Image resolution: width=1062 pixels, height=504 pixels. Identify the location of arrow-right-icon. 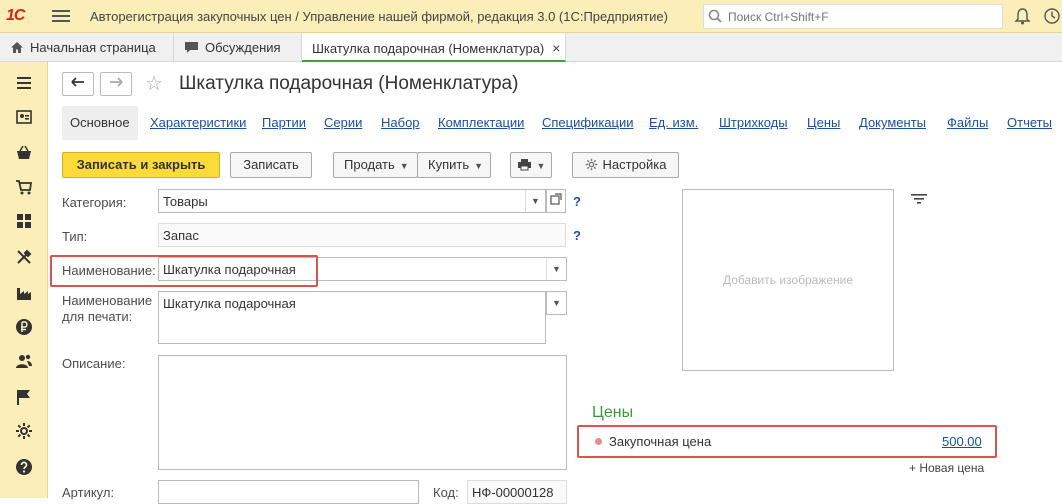
(116, 82).